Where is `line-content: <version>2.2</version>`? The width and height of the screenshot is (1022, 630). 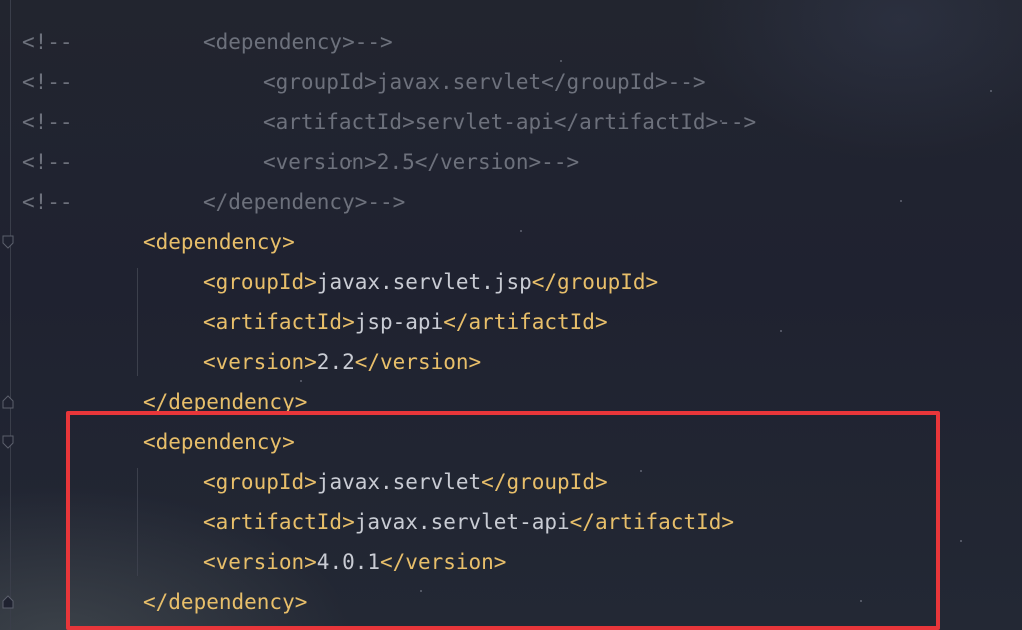 line-content: <version>2.2</version> is located at coordinates (342, 362).